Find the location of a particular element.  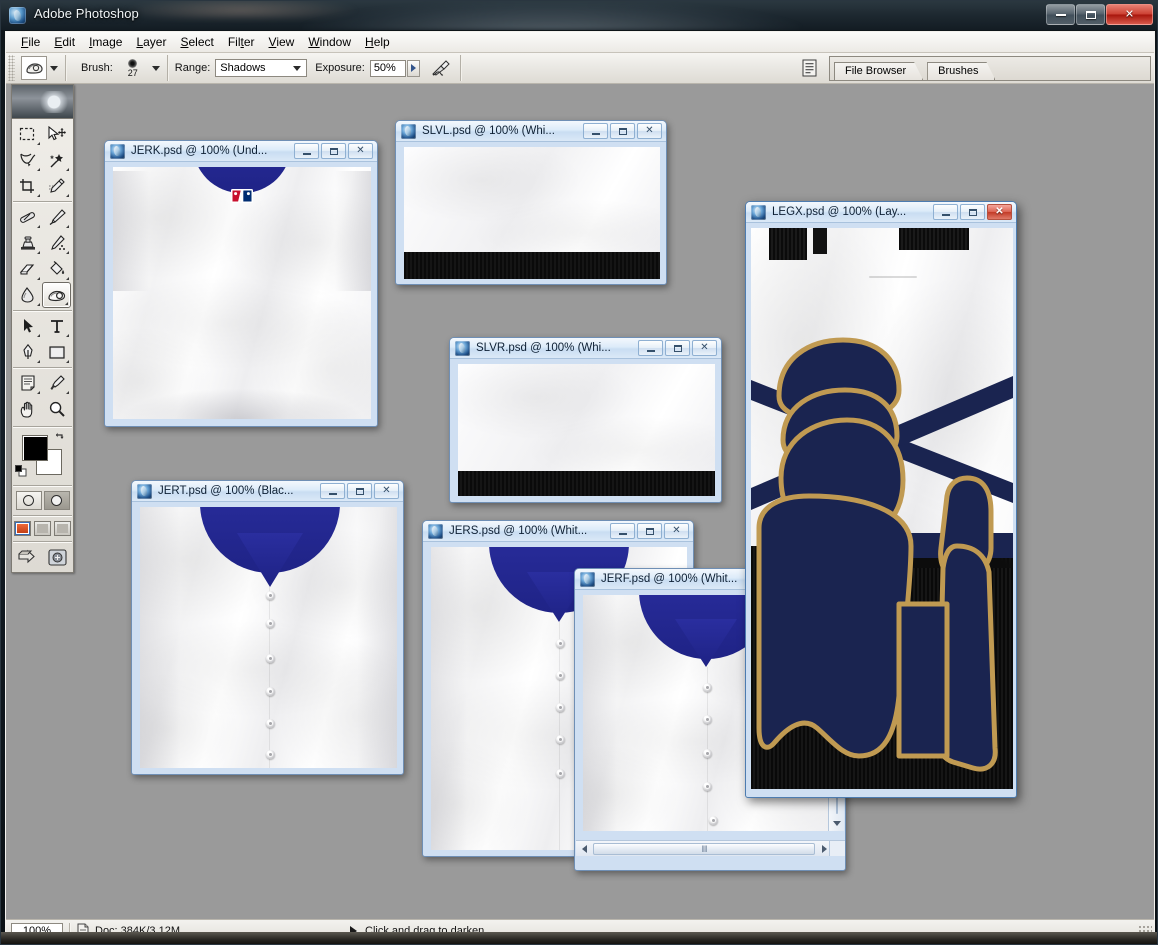

horizontal-scrollbar: ‖‖ is located at coordinates (704, 848).